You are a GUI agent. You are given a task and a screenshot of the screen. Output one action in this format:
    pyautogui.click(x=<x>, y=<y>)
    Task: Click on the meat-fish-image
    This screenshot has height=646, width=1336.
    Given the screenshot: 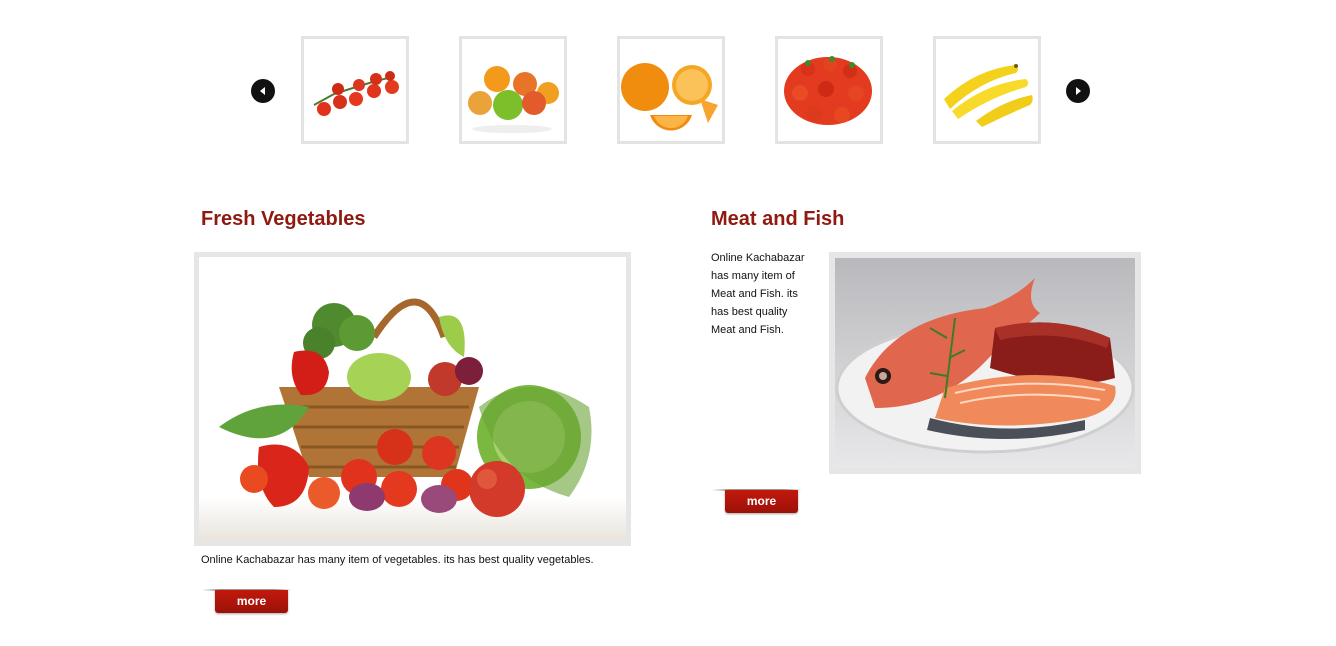 What is the action you would take?
    pyautogui.click(x=985, y=363)
    